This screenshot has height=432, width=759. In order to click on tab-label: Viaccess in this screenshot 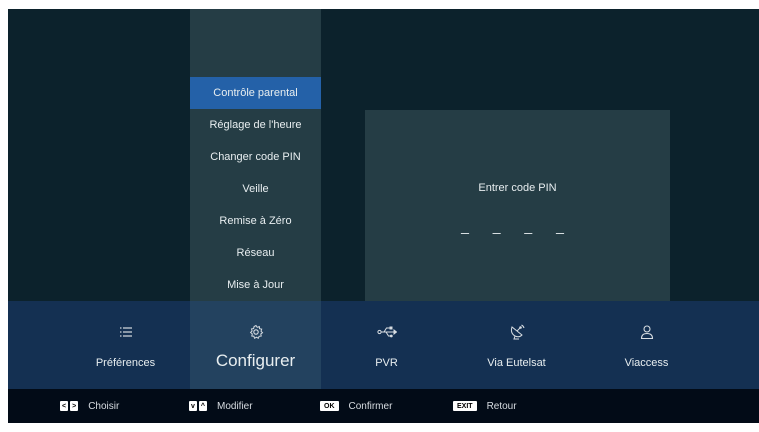, I will do `click(646, 363)`.